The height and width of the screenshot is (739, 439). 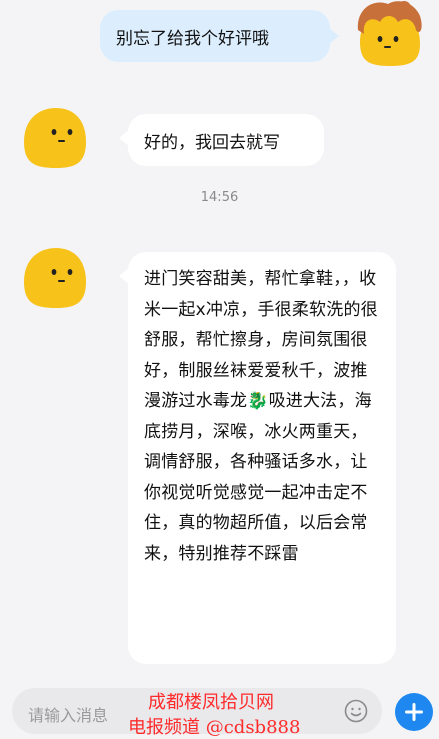 I want to click on watermark-line: 电报频道 @cdsb888, so click(x=214, y=727).